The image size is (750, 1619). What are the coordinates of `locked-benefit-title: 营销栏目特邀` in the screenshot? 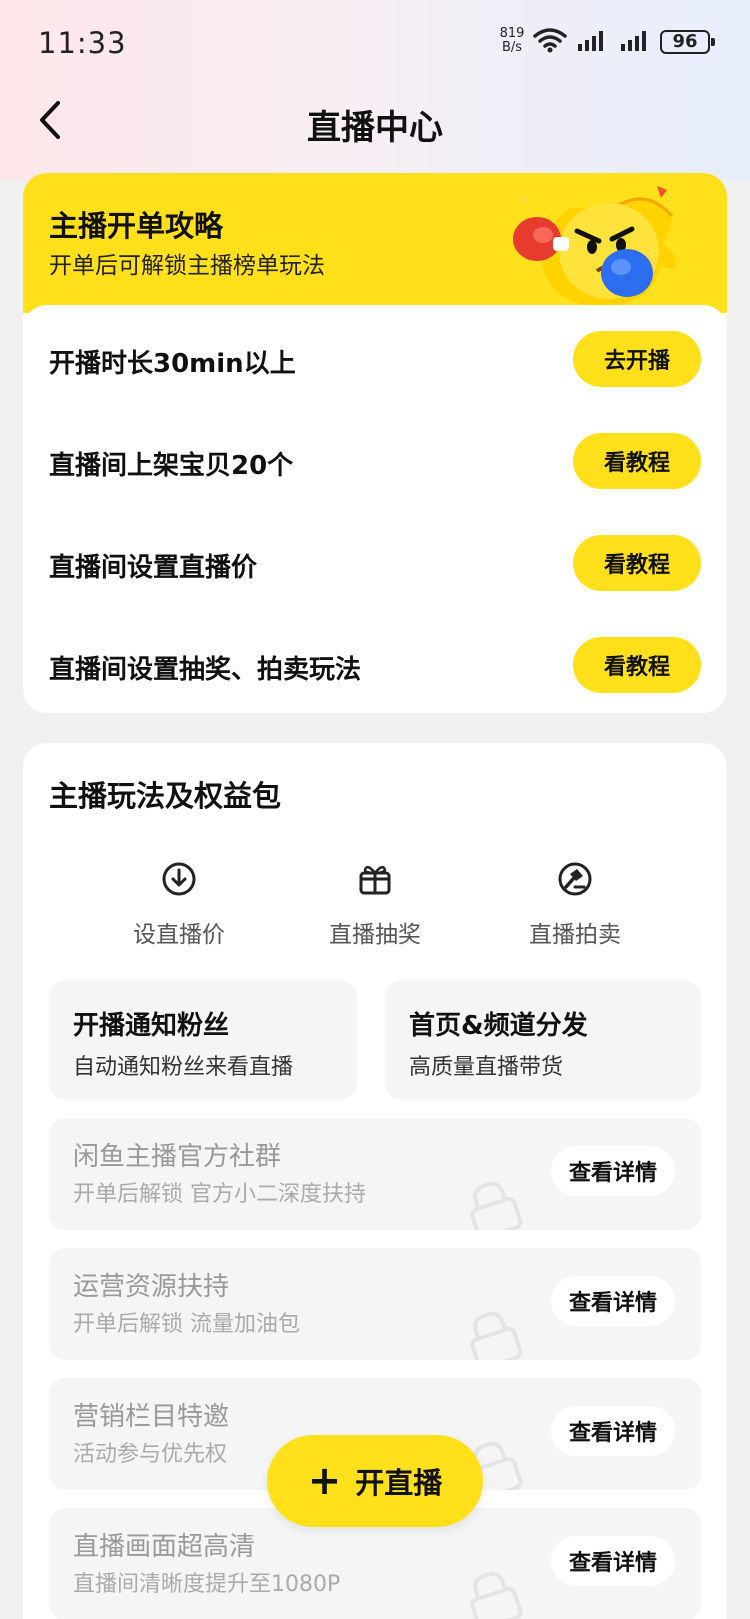 It's located at (151, 1417).